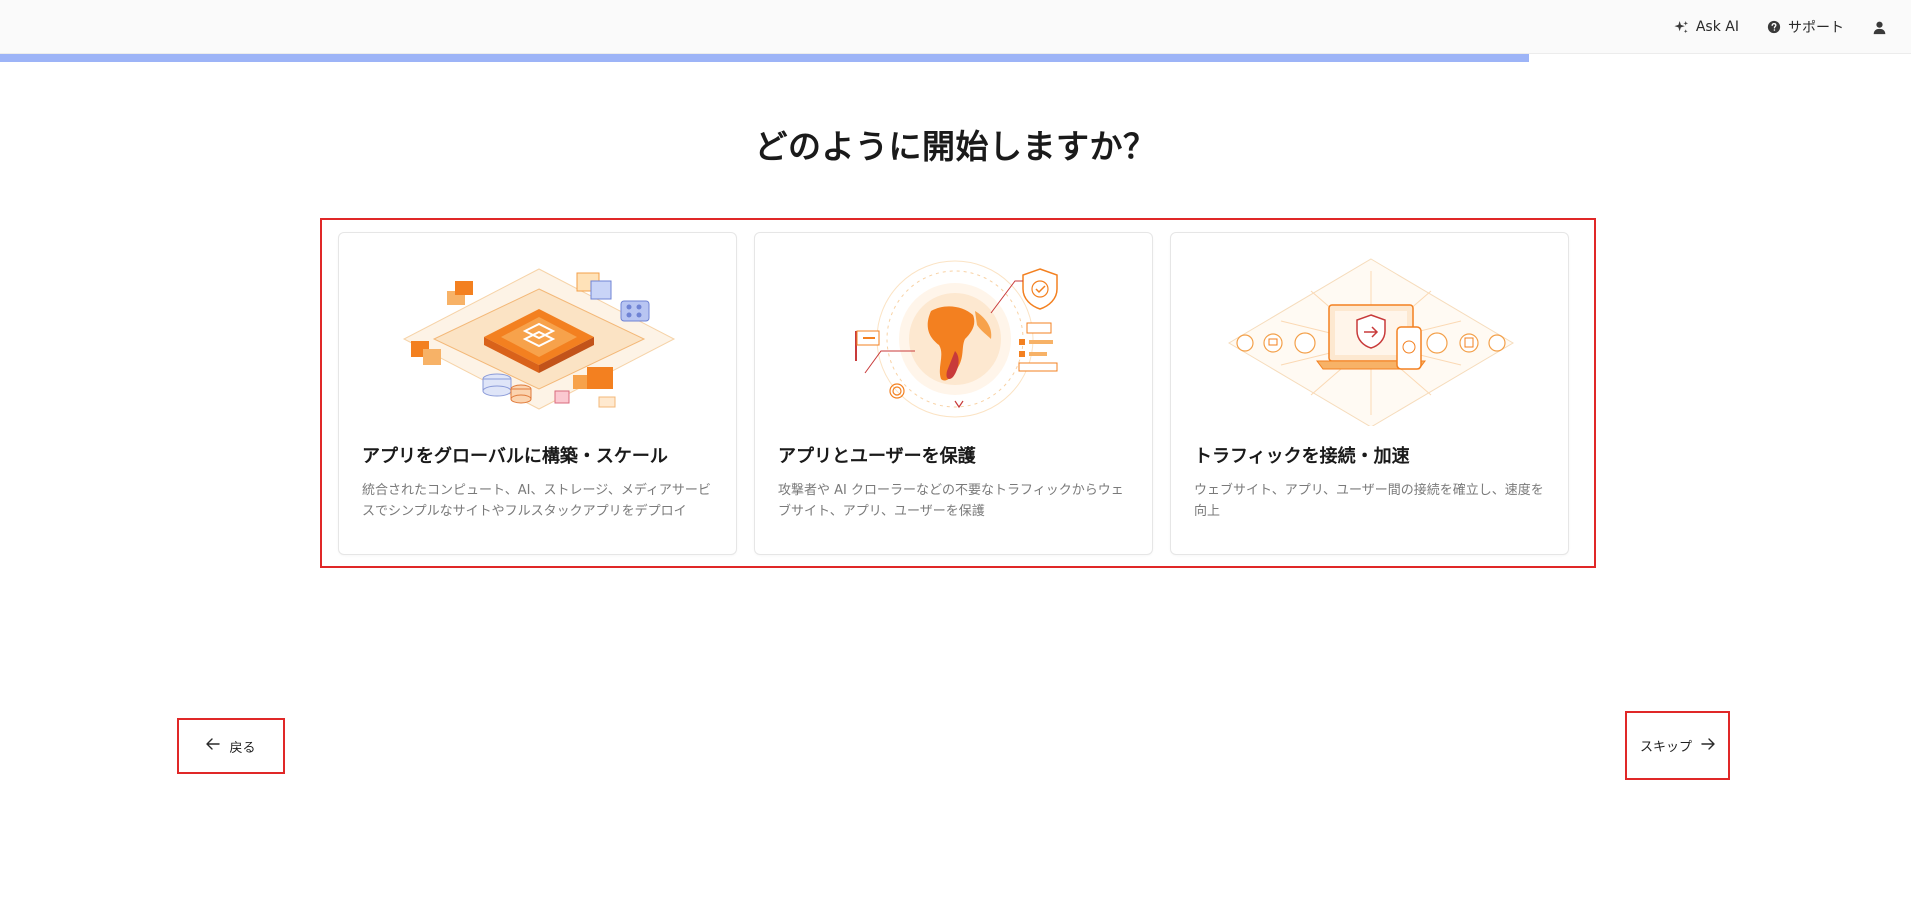 This screenshot has width=1911, height=906. Describe the element at coordinates (764, 58) in the screenshot. I see `progress-bar-fill` at that location.